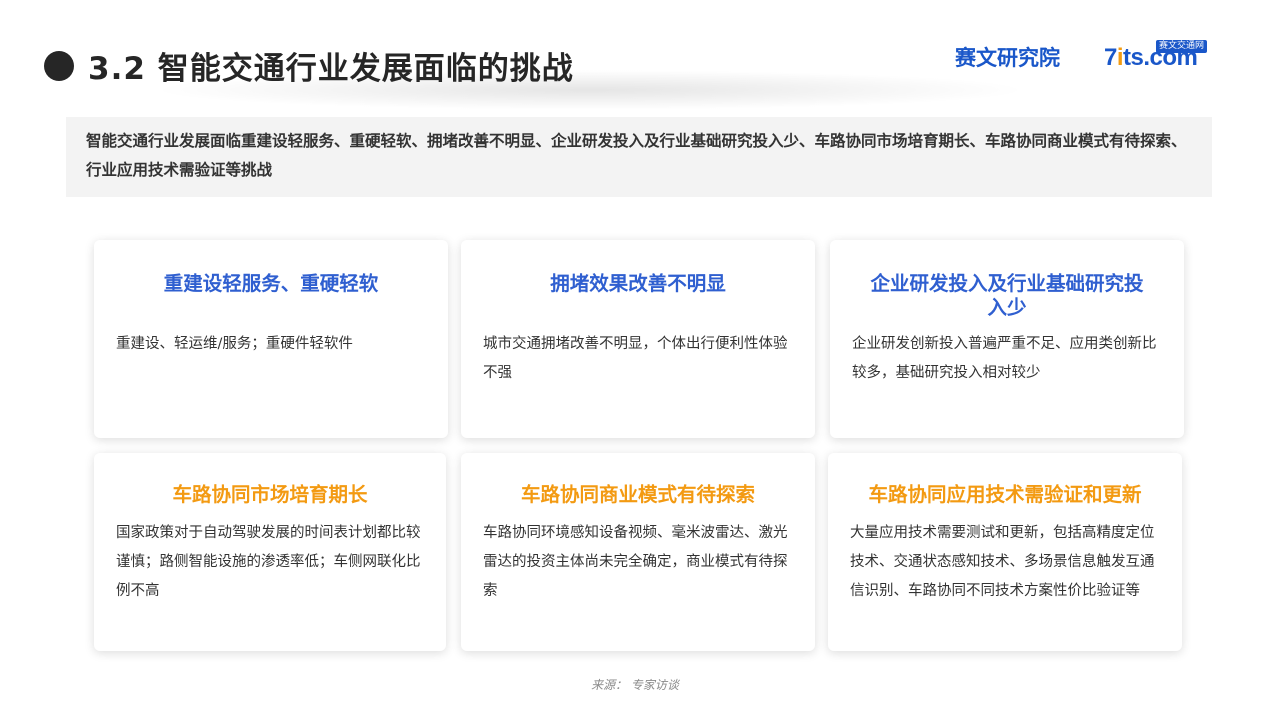 This screenshot has height=720, width=1280. What do you see at coordinates (1004, 358) in the screenshot?
I see `card-body: 企业研发创新投入普遍严重不足、应用类创新比较多，基础研究投入相对较少` at bounding box center [1004, 358].